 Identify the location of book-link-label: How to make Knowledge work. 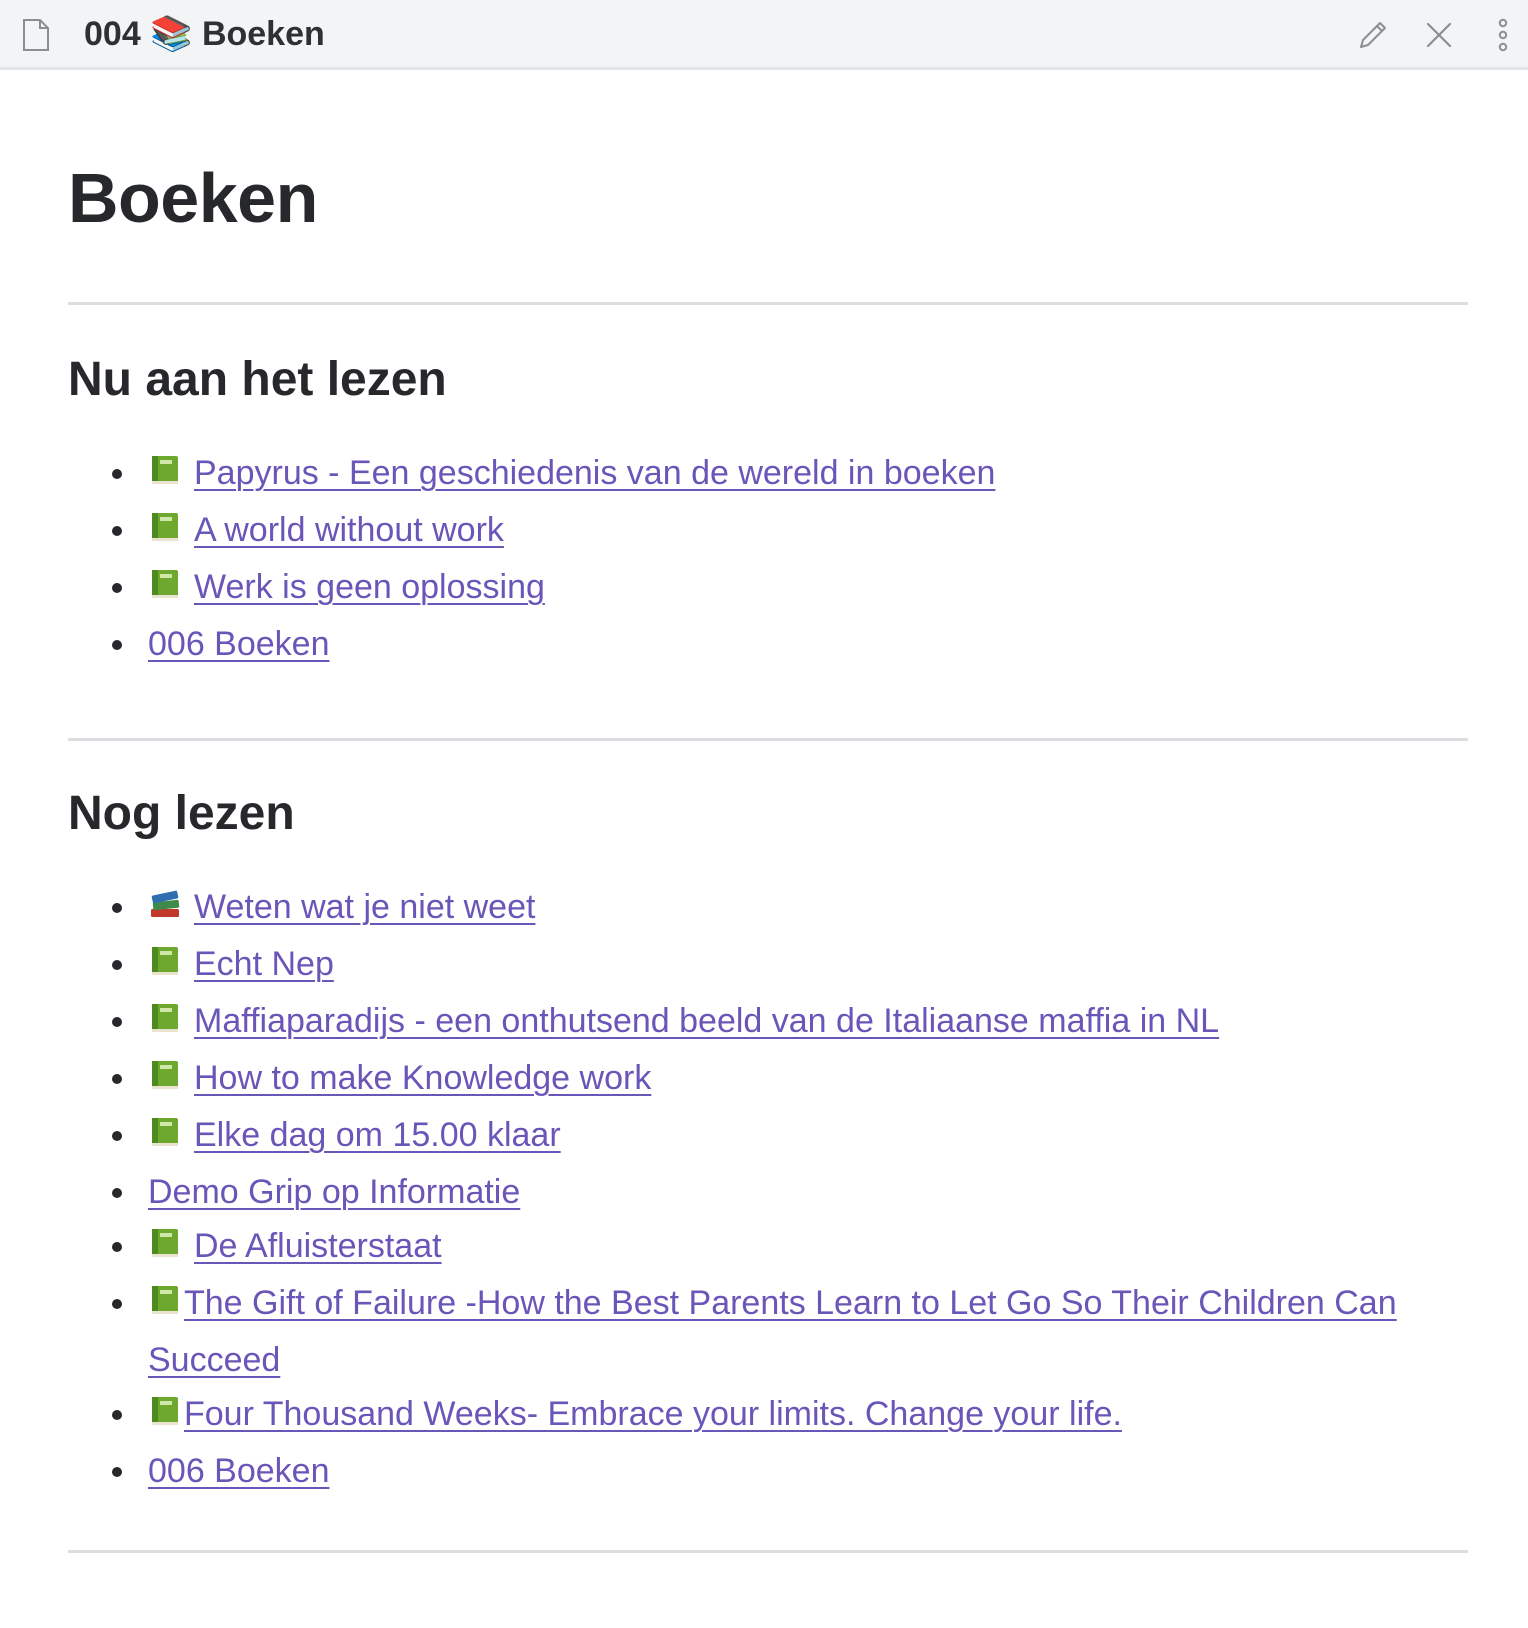
(423, 1078).